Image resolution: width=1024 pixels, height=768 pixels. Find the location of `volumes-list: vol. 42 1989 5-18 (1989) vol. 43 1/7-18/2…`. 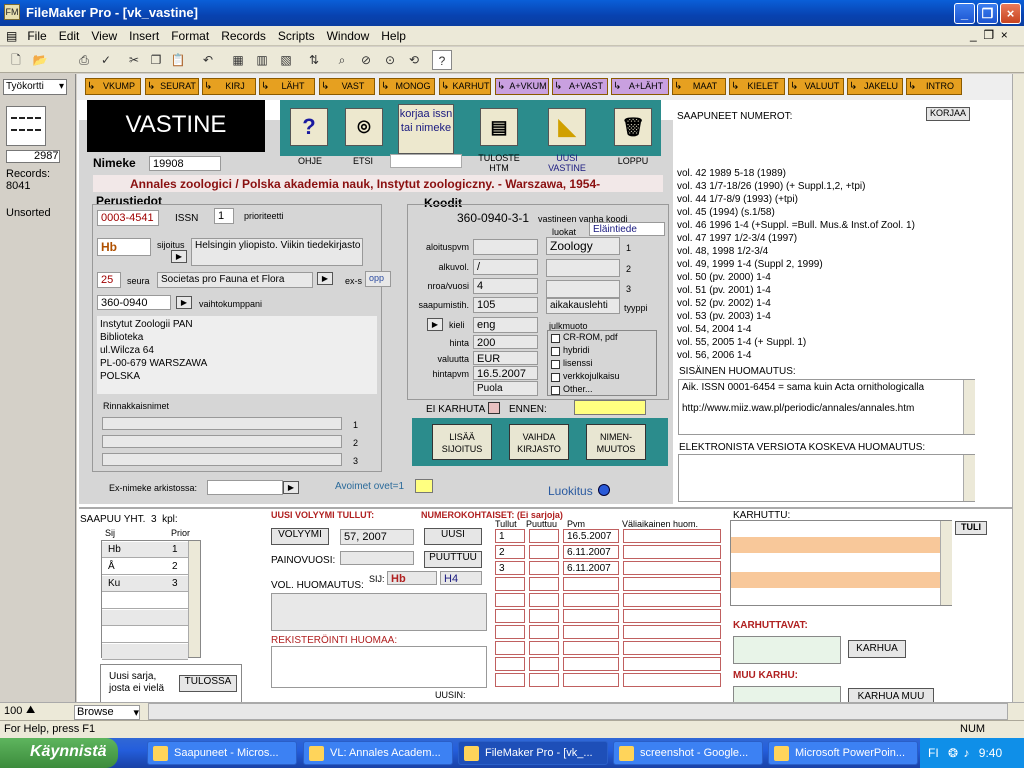

volumes-list: vol. 42 1989 5-18 (1989) vol. 43 1/7-18/2… is located at coordinates (825, 244).